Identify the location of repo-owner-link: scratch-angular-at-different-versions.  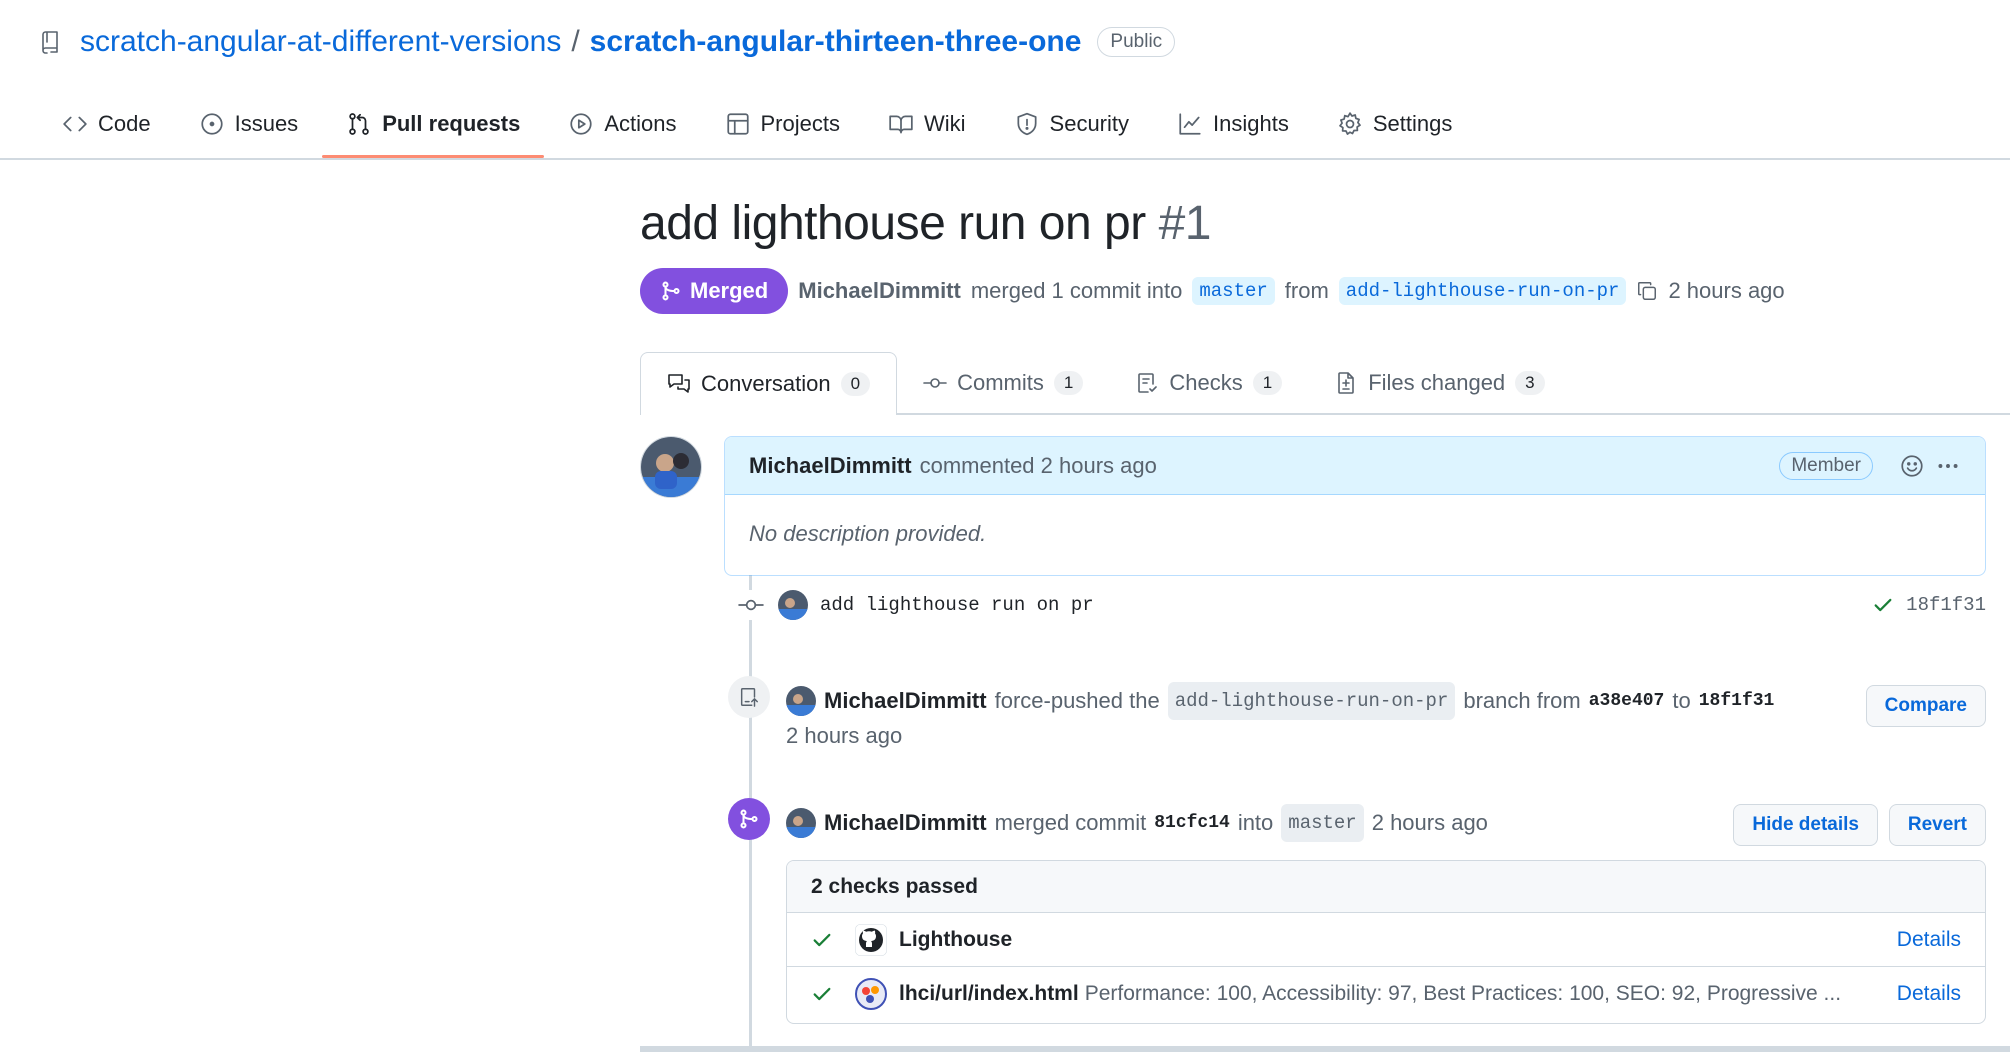
(320, 42).